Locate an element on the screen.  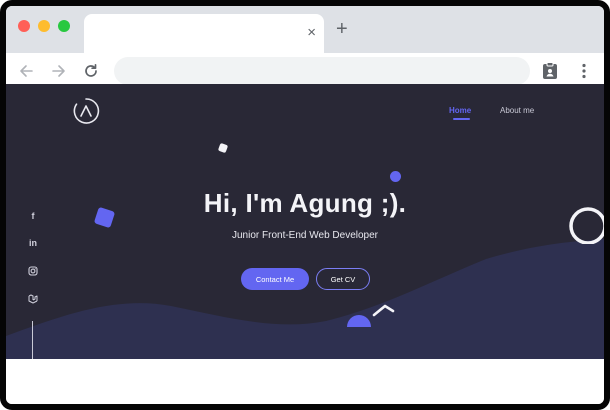
nav-active-indicator is located at coordinates (461, 119).